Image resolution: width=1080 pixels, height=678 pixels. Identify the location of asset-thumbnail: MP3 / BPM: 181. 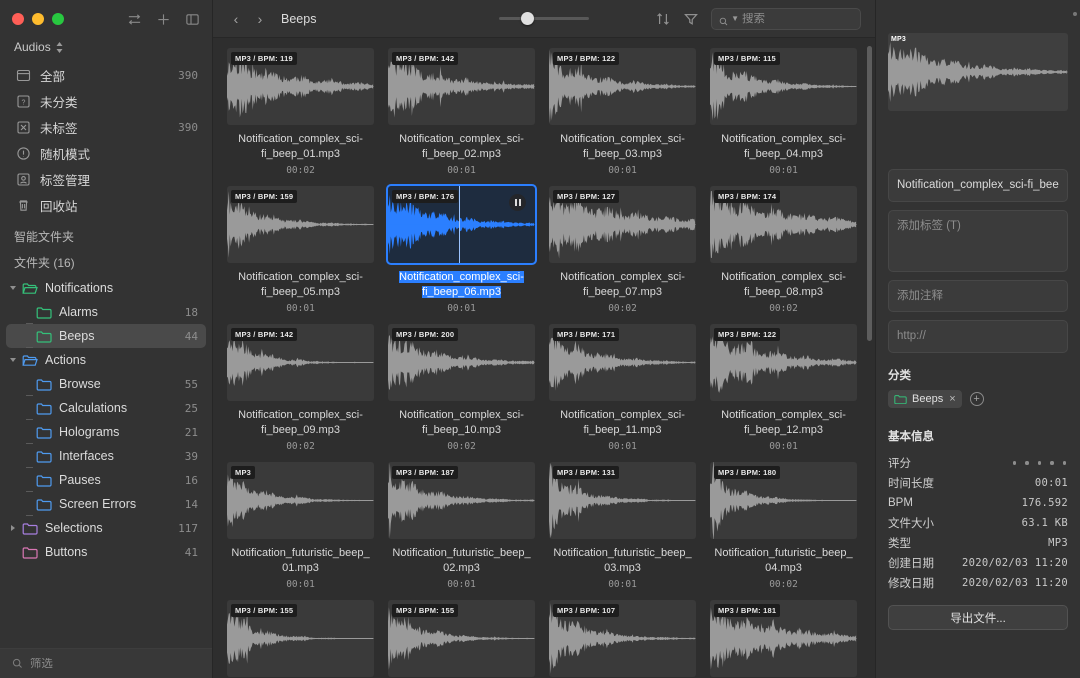
(783, 639).